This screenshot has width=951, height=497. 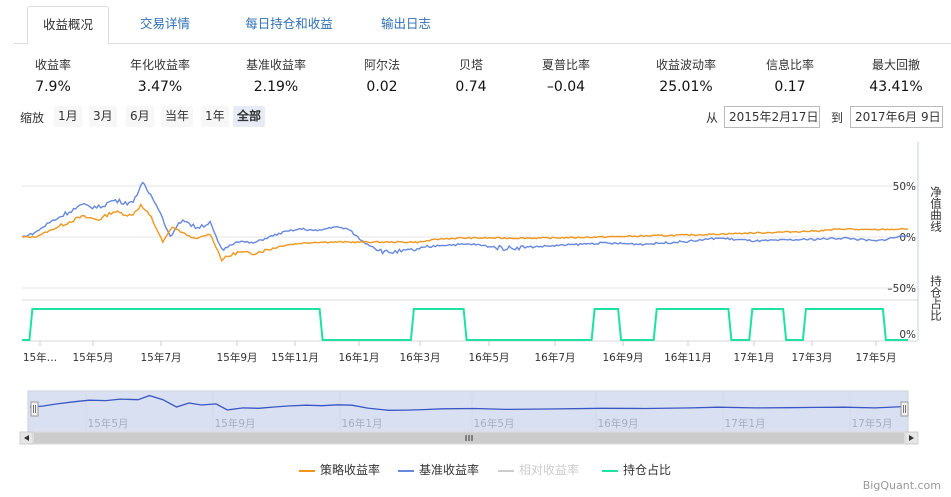 What do you see at coordinates (896, 75) in the screenshot?
I see `stat-max-drawdown: 最大回撤 43.41%` at bounding box center [896, 75].